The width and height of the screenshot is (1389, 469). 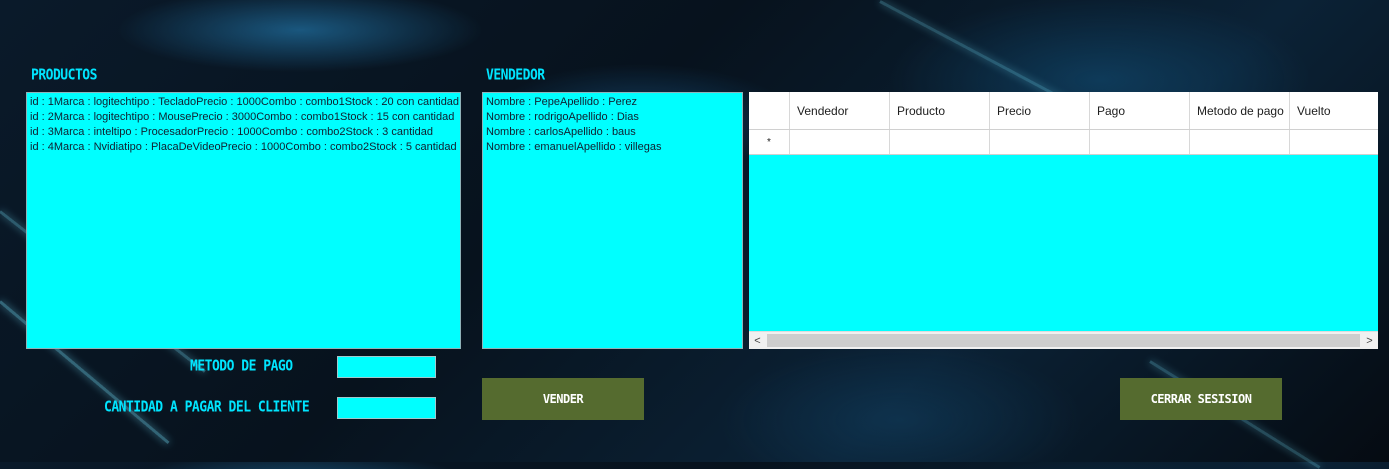 I want to click on cerrar-sesion-button: CERRAR SESISION, so click(x=1201, y=399).